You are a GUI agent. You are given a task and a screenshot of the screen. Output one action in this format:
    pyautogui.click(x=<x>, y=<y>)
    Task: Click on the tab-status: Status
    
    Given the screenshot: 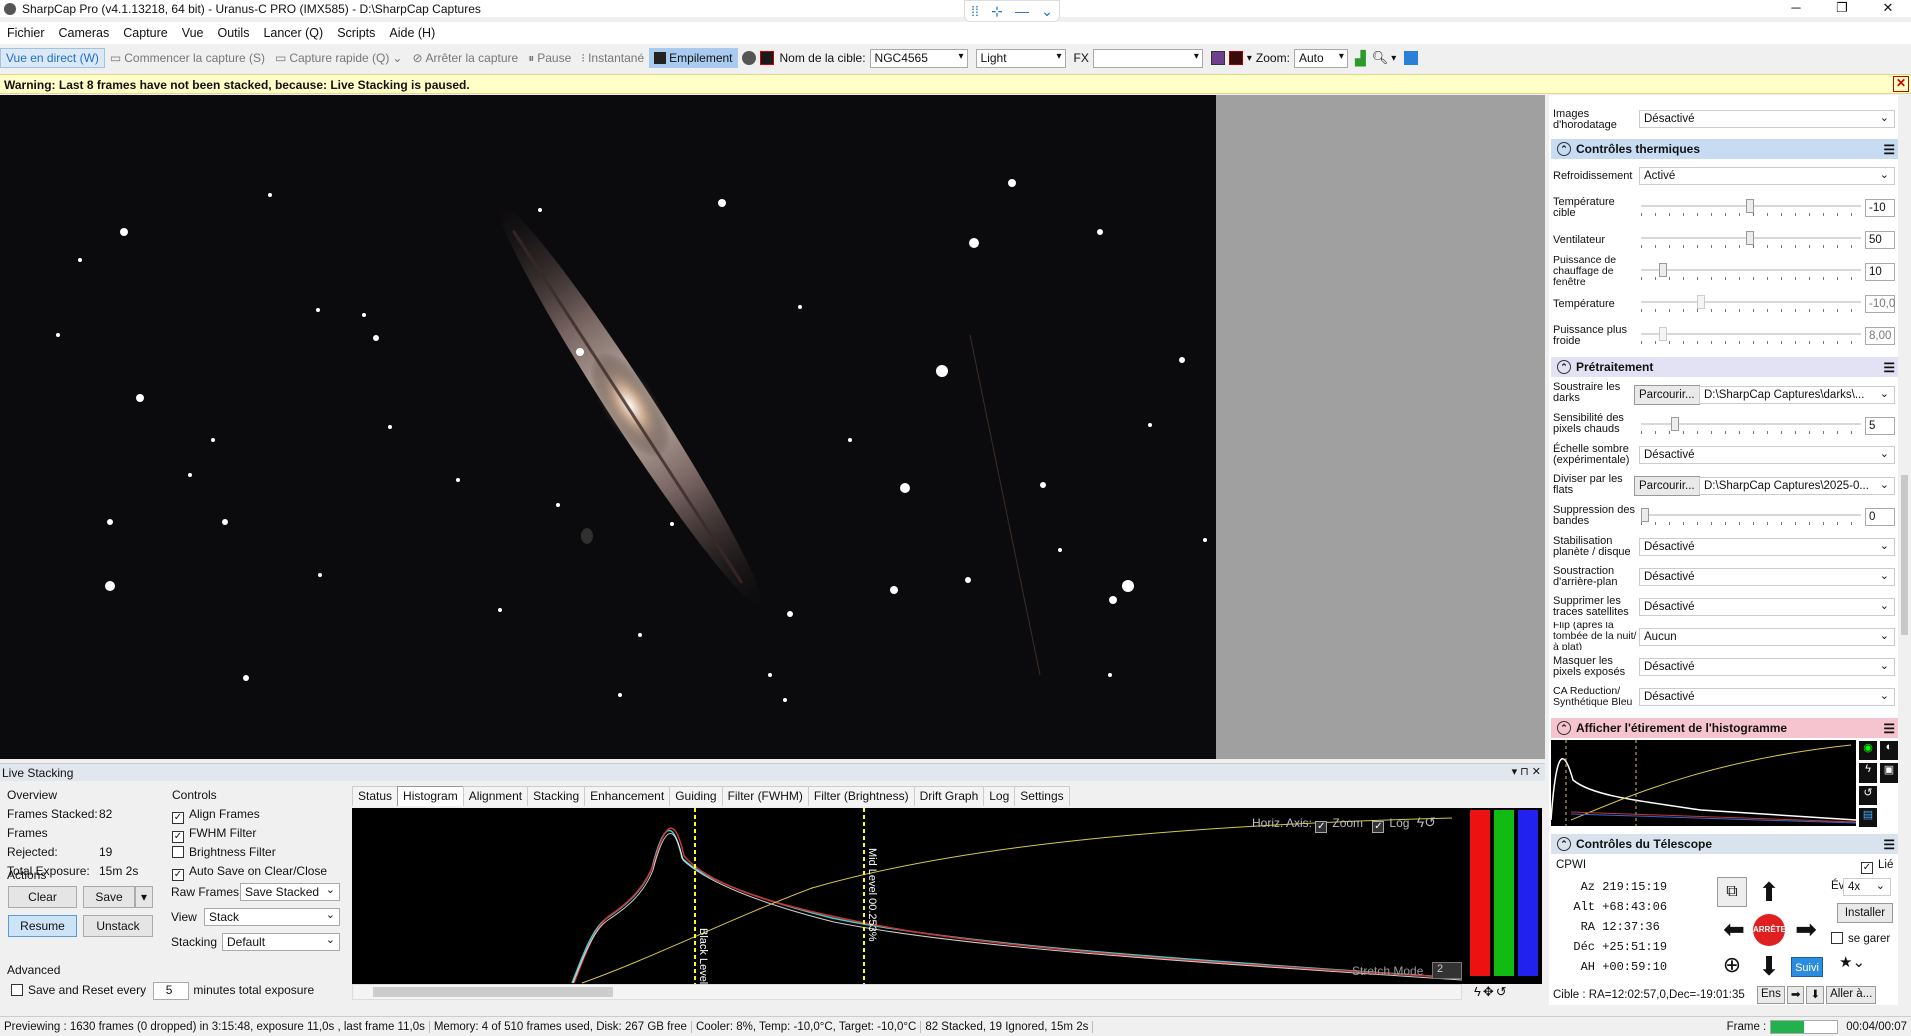 What is the action you would take?
    pyautogui.click(x=375, y=796)
    